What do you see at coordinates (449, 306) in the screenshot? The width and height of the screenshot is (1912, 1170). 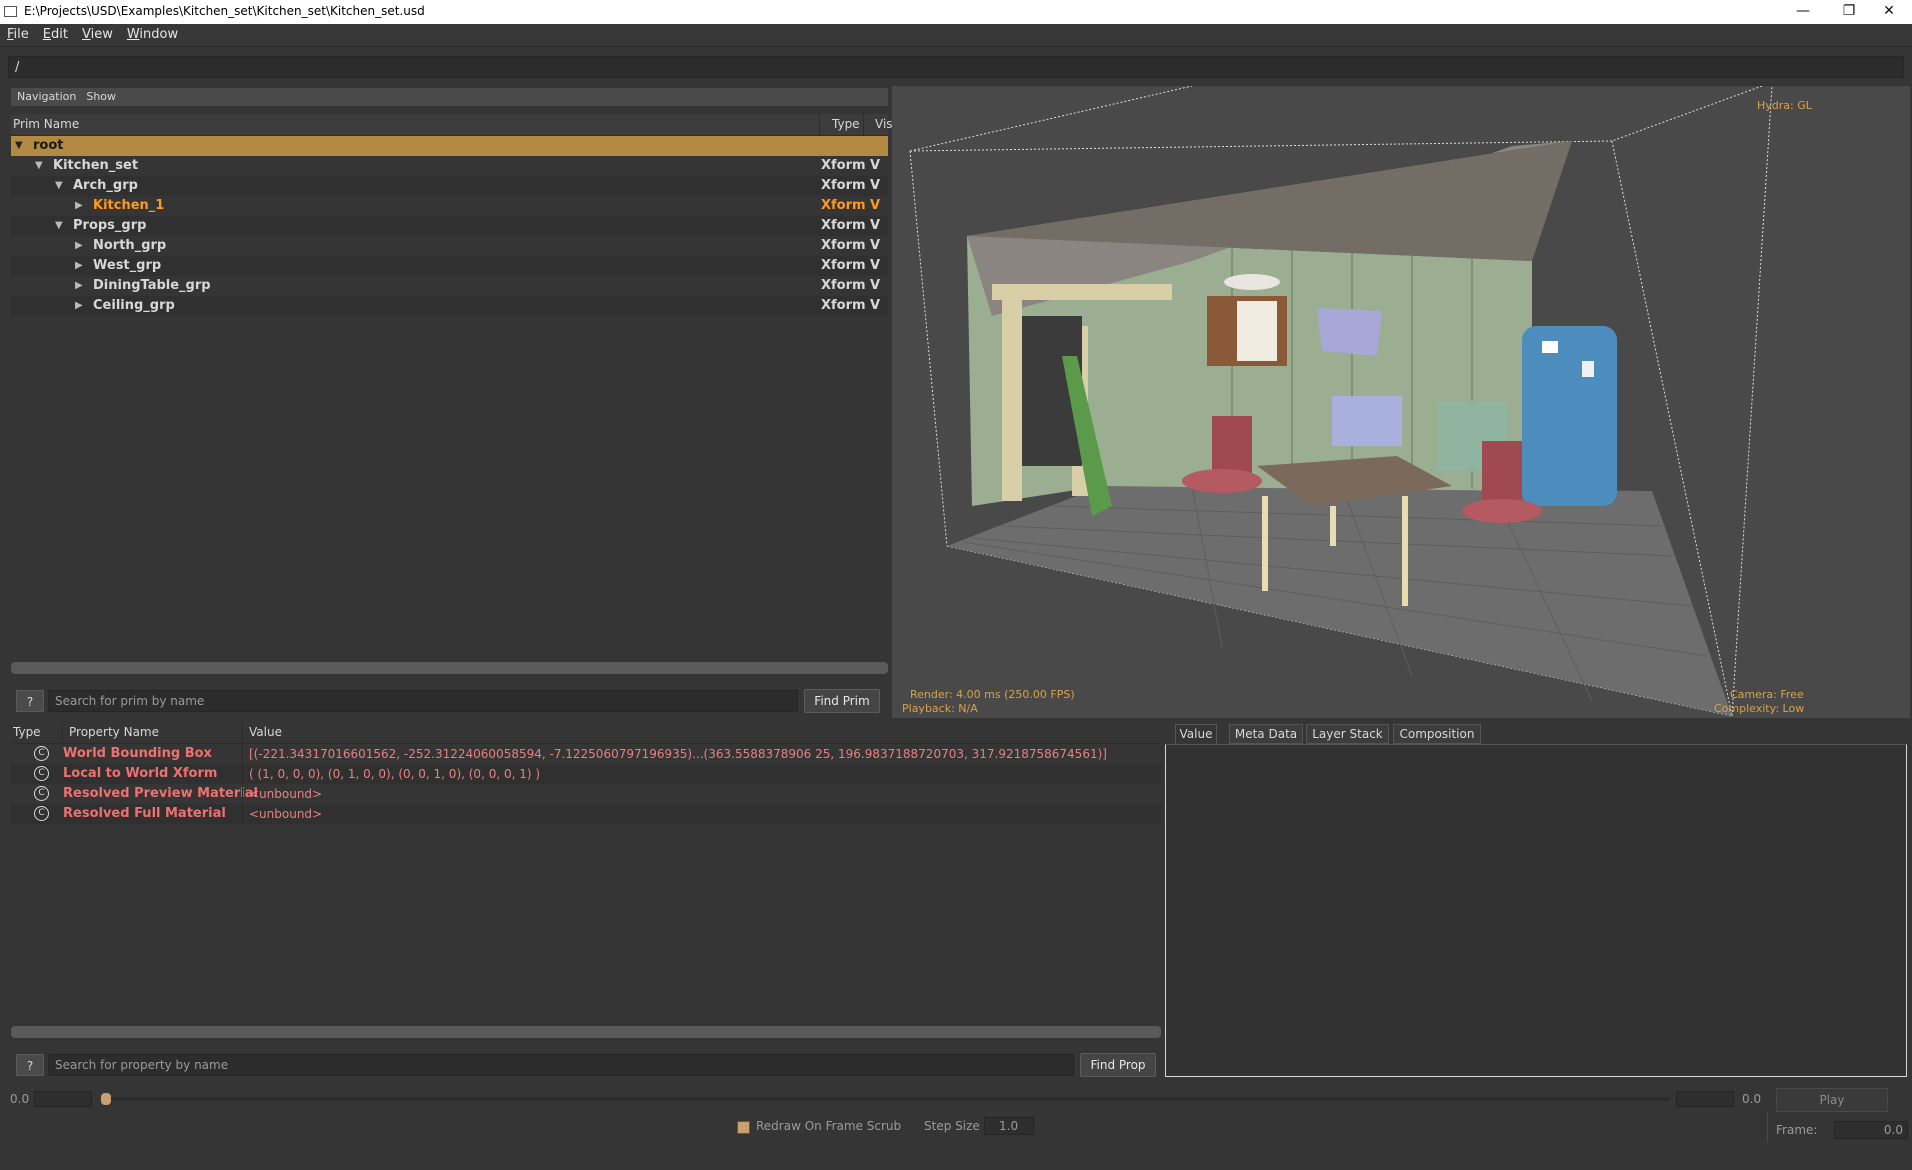 I see `tree-row-ceiling-grp: ▶ Ceiling_grp Xform V` at bounding box center [449, 306].